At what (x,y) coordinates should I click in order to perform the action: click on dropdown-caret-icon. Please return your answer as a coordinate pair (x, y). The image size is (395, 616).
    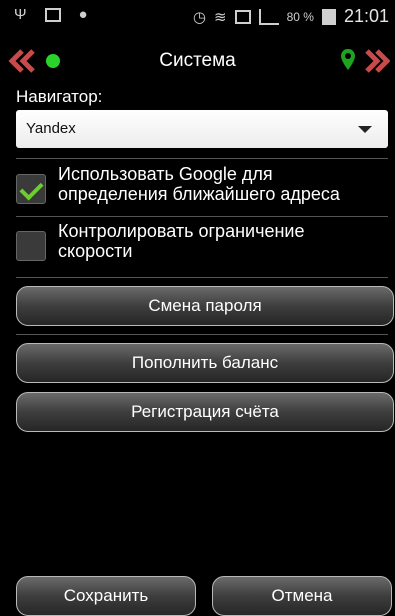
    Looking at the image, I should click on (365, 129).